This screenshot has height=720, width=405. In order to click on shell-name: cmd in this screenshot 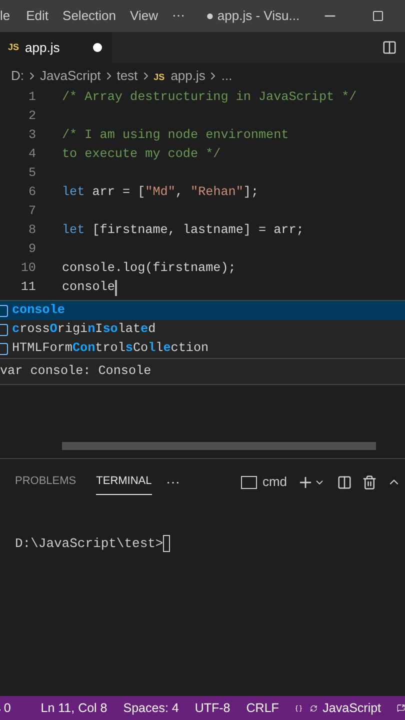, I will do `click(274, 482)`.